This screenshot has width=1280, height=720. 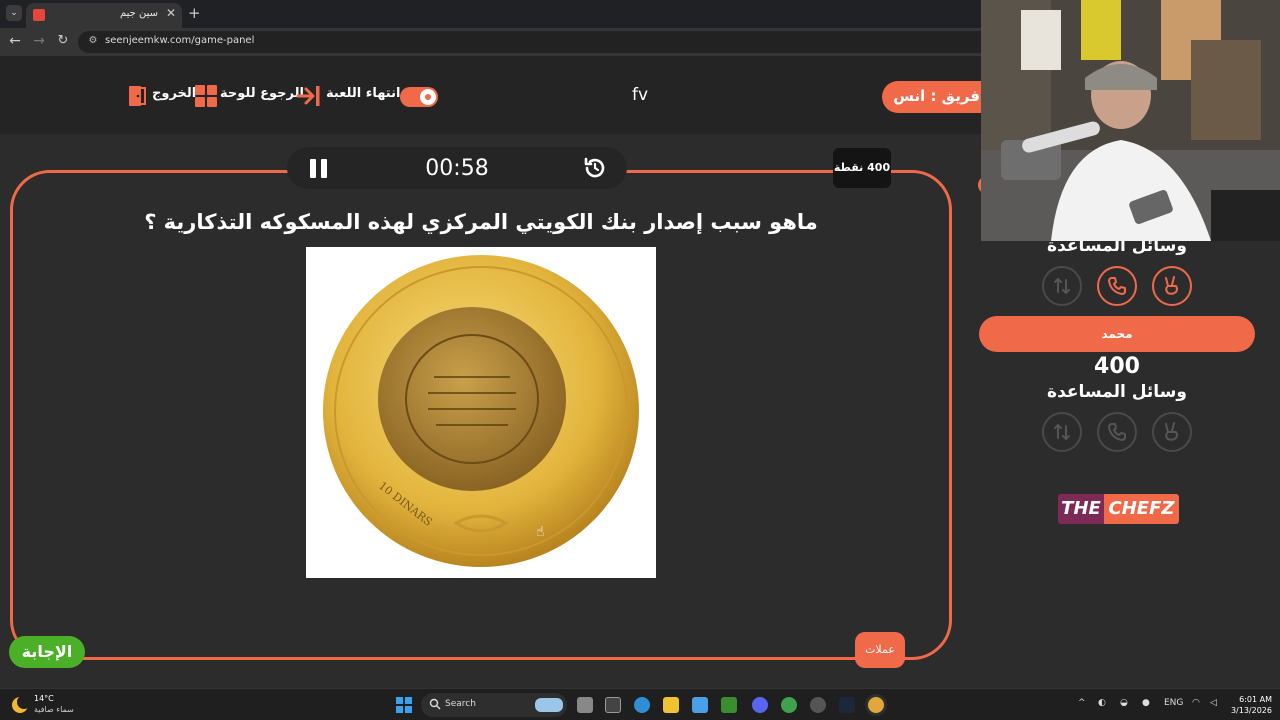 What do you see at coordinates (460, 704) in the screenshot?
I see `search-placeholder: Search` at bounding box center [460, 704].